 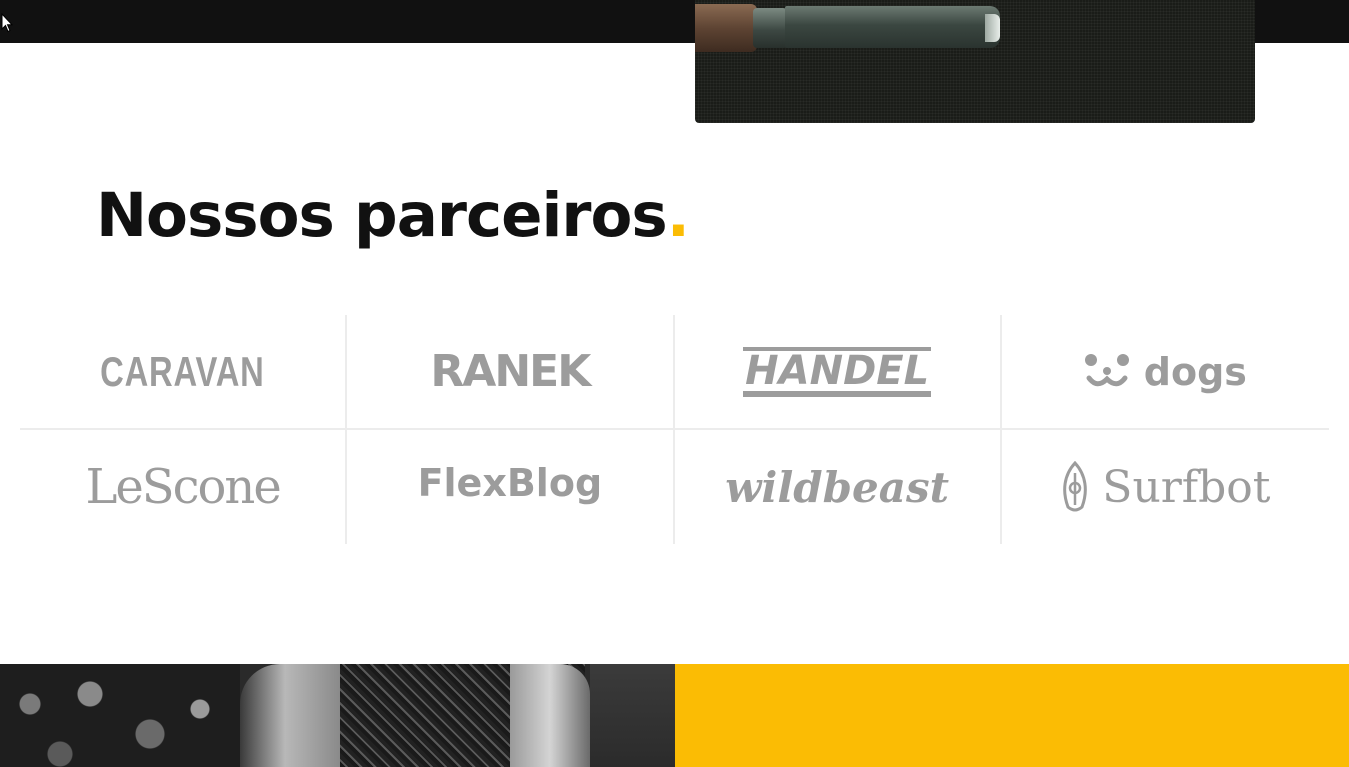 What do you see at coordinates (120, 715) in the screenshot?
I see `photo-foliage` at bounding box center [120, 715].